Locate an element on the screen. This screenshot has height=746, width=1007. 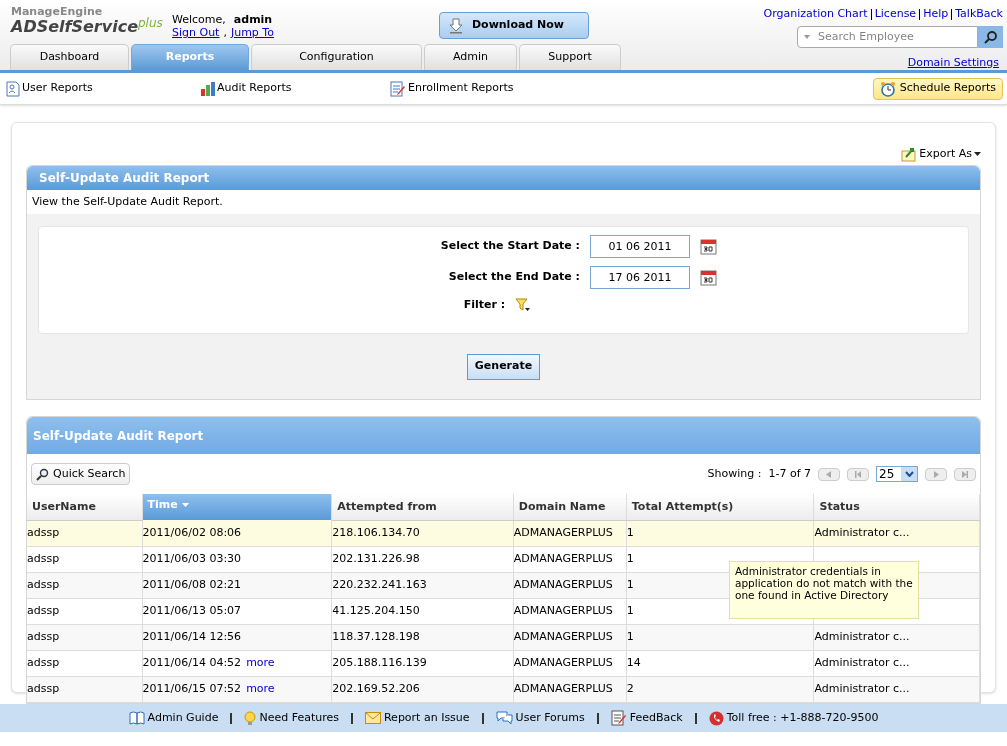
column-header: Total Attempt(s) is located at coordinates (720, 507).